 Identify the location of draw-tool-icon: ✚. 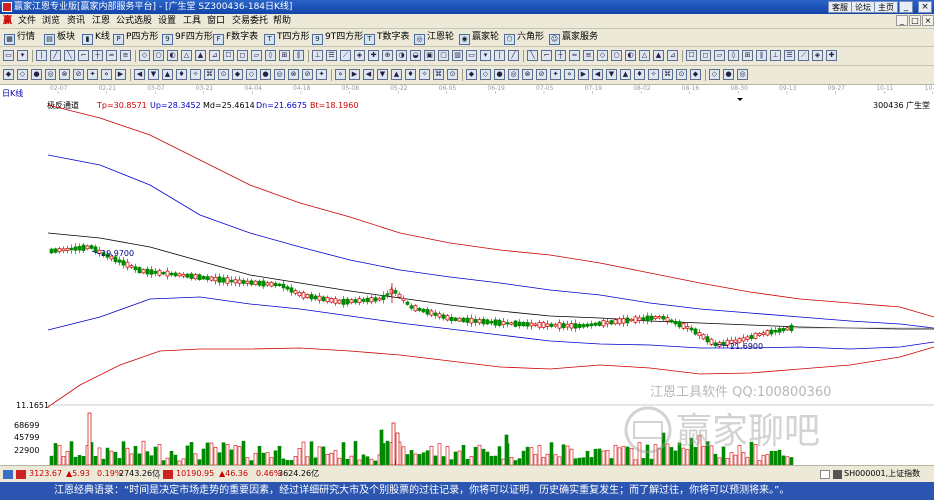
(373, 55).